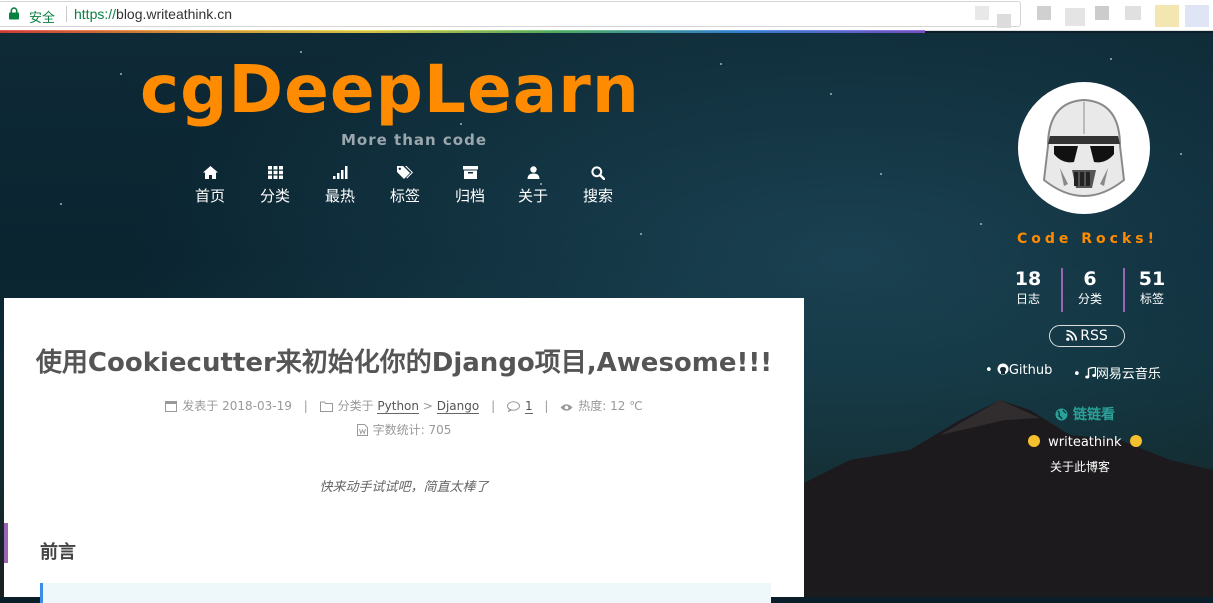 Image resolution: width=1213 pixels, height=603 pixels. What do you see at coordinates (598, 173) in the screenshot?
I see `search-icon` at bounding box center [598, 173].